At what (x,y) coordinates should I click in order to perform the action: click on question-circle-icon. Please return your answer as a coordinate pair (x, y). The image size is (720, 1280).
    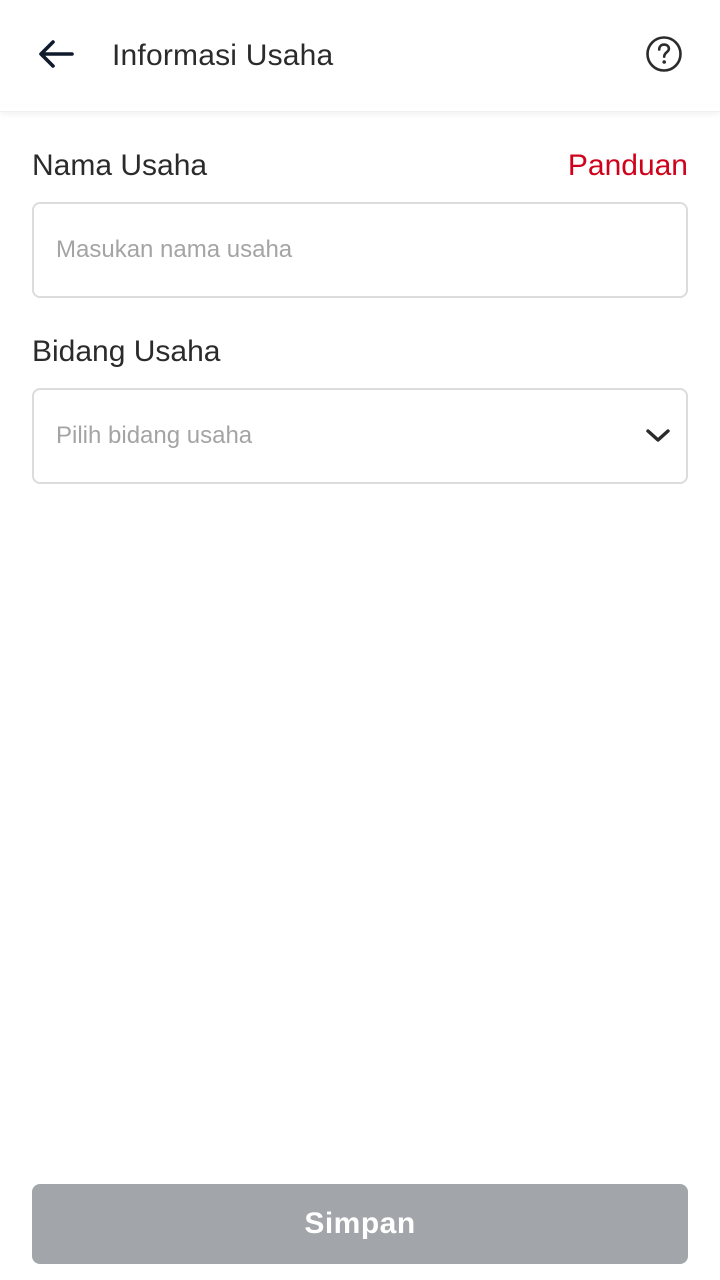
    Looking at the image, I should click on (664, 56).